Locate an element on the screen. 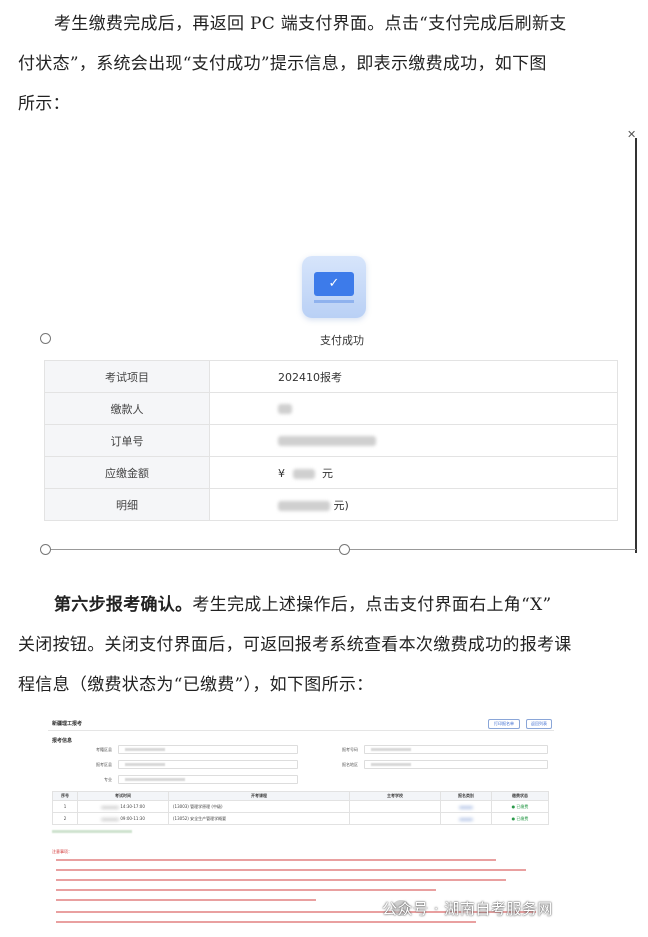 The height and width of the screenshot is (937, 648). payment-success-text: 支付成功 is located at coordinates (342, 340).